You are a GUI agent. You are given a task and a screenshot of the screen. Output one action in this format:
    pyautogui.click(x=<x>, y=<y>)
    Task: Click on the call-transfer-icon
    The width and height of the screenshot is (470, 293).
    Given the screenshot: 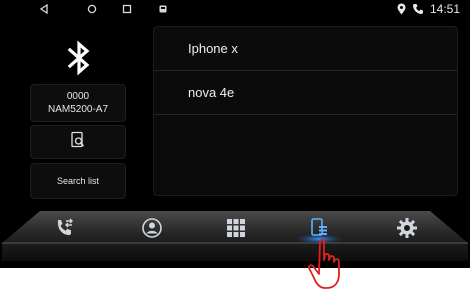 What is the action you would take?
    pyautogui.click(x=65, y=228)
    